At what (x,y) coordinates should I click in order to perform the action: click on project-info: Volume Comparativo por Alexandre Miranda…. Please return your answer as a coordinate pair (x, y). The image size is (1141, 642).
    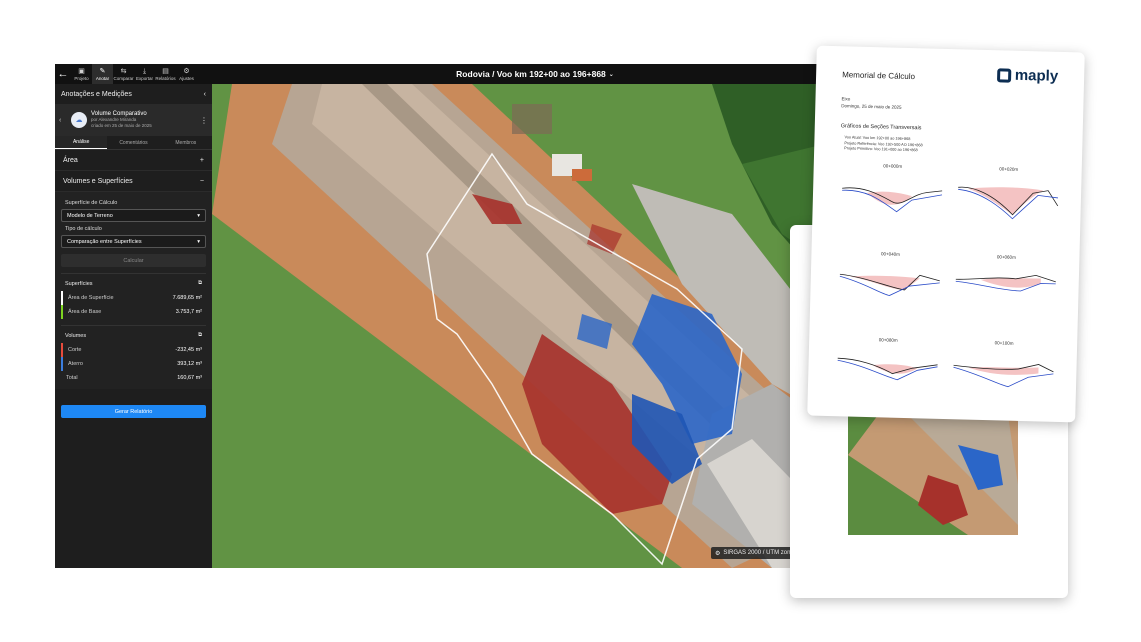
    Looking at the image, I should click on (143, 120).